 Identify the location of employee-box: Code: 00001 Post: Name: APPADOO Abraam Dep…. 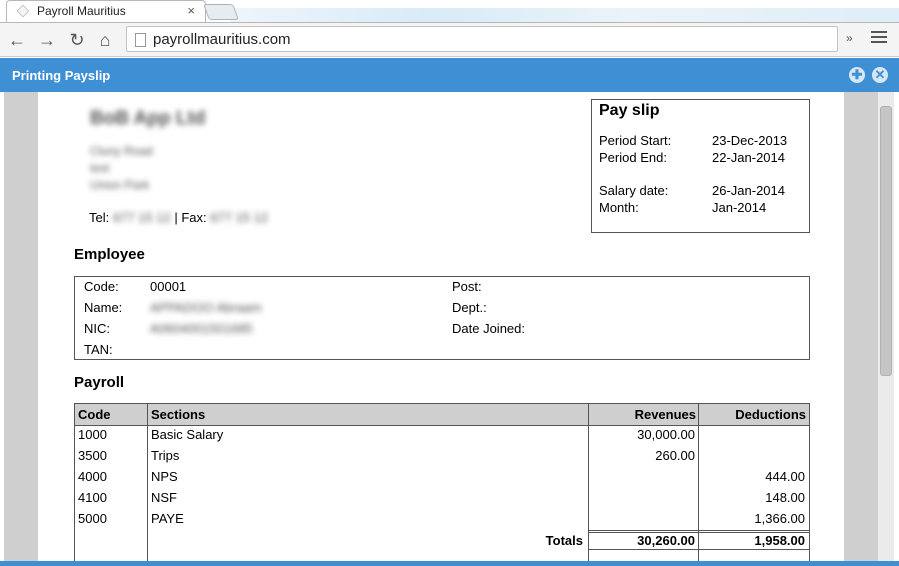
(442, 318).